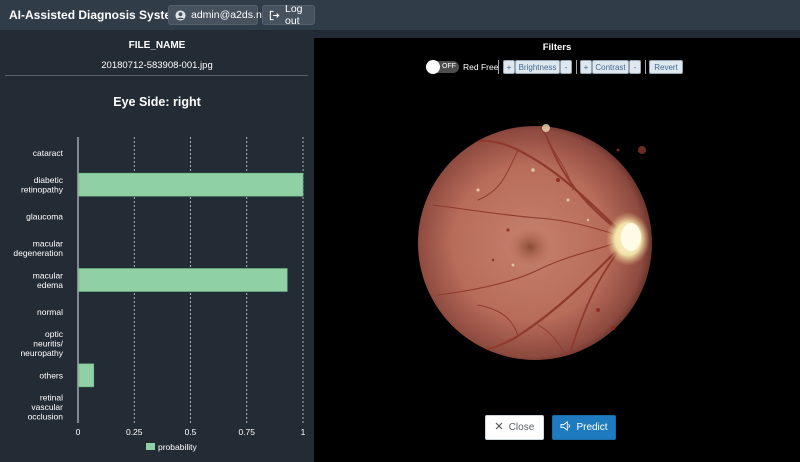 Image resolution: width=800 pixels, height=462 pixels. What do you see at coordinates (134, 432) in the screenshot?
I see `x-tick-label: 0.25` at bounding box center [134, 432].